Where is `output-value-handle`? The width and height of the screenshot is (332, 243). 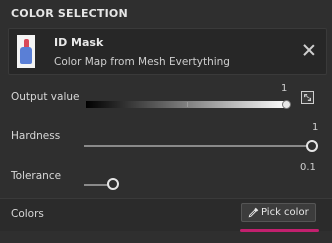
output-value-handle is located at coordinates (286, 104).